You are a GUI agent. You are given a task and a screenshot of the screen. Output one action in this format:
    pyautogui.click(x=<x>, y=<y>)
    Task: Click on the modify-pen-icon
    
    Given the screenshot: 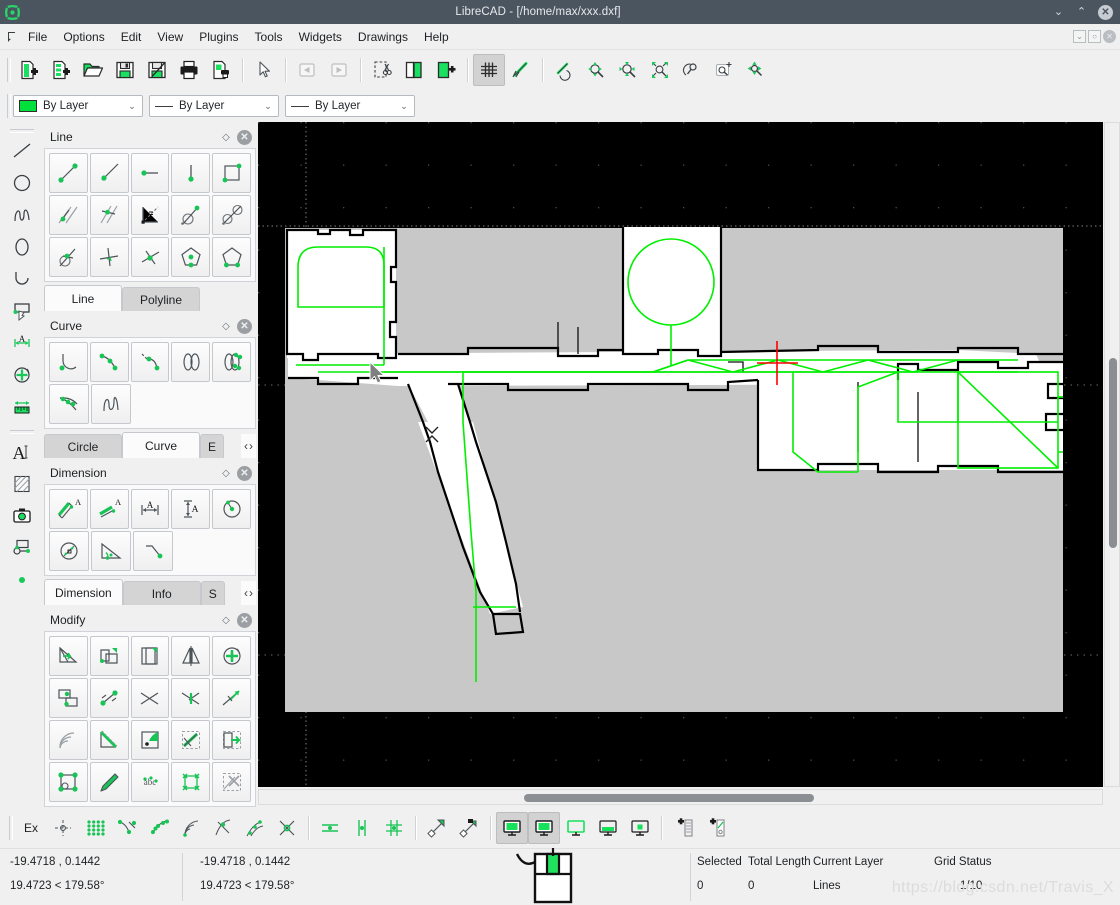 What is the action you would take?
    pyautogui.click(x=109, y=782)
    